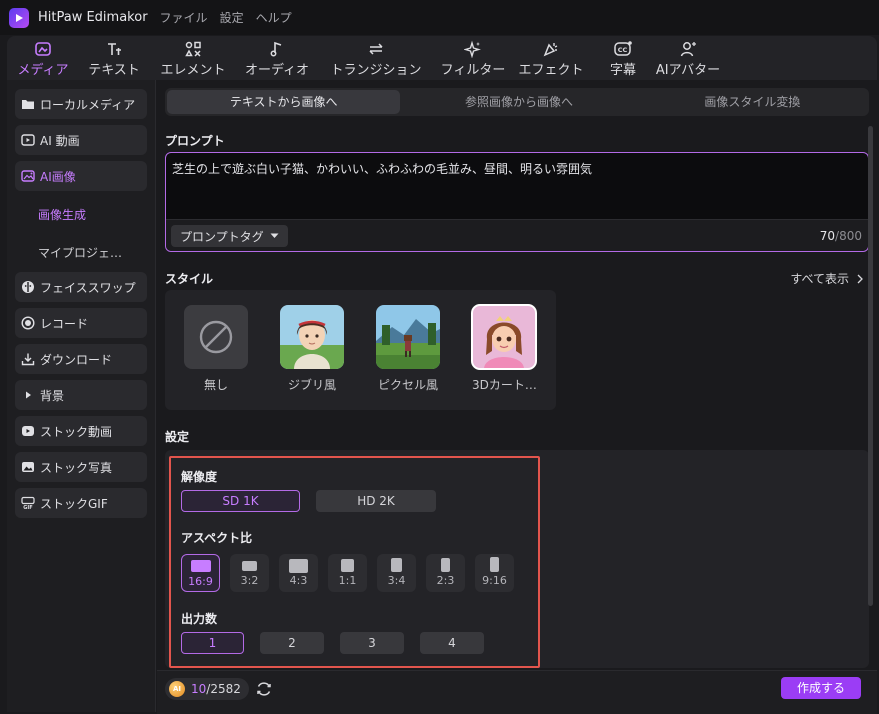 Image resolution: width=879 pixels, height=714 pixels. Describe the element at coordinates (184, 17) in the screenshot. I see `menu-file: ファイル` at that location.